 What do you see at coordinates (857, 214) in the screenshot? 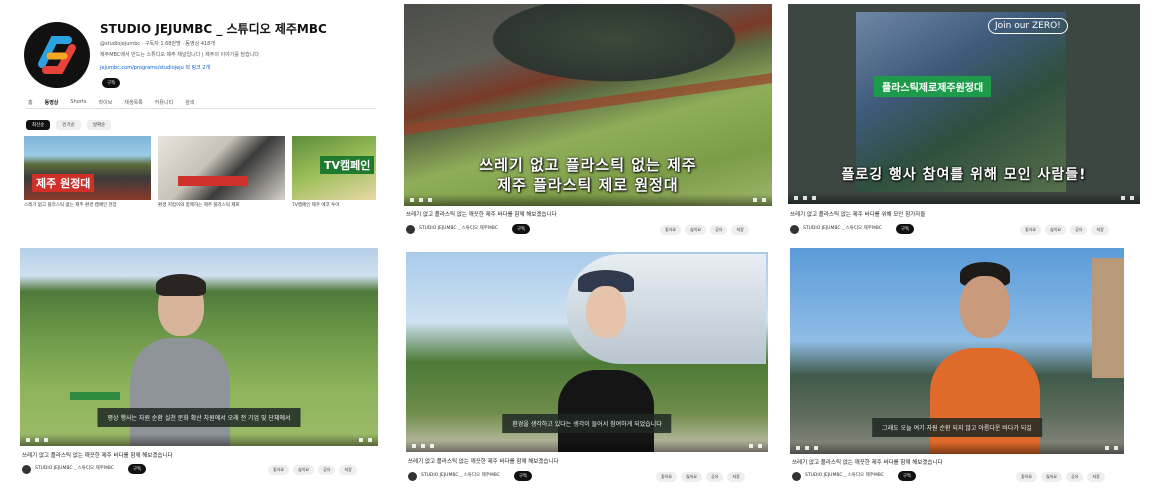
I see `video-2-title: 쓰레기 없고 플라스틱 없는 제주 바다를 위해 모인 참가자들` at bounding box center [857, 214].